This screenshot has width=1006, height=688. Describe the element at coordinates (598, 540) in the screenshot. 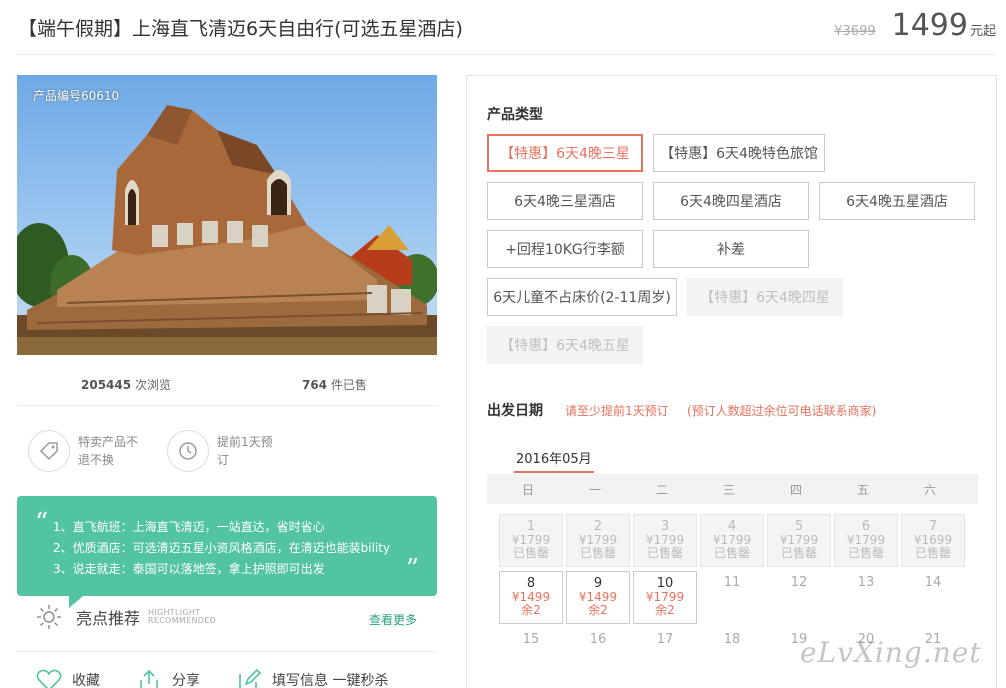

I see `calendar-day: 2 ¥1799 已售罄` at that location.